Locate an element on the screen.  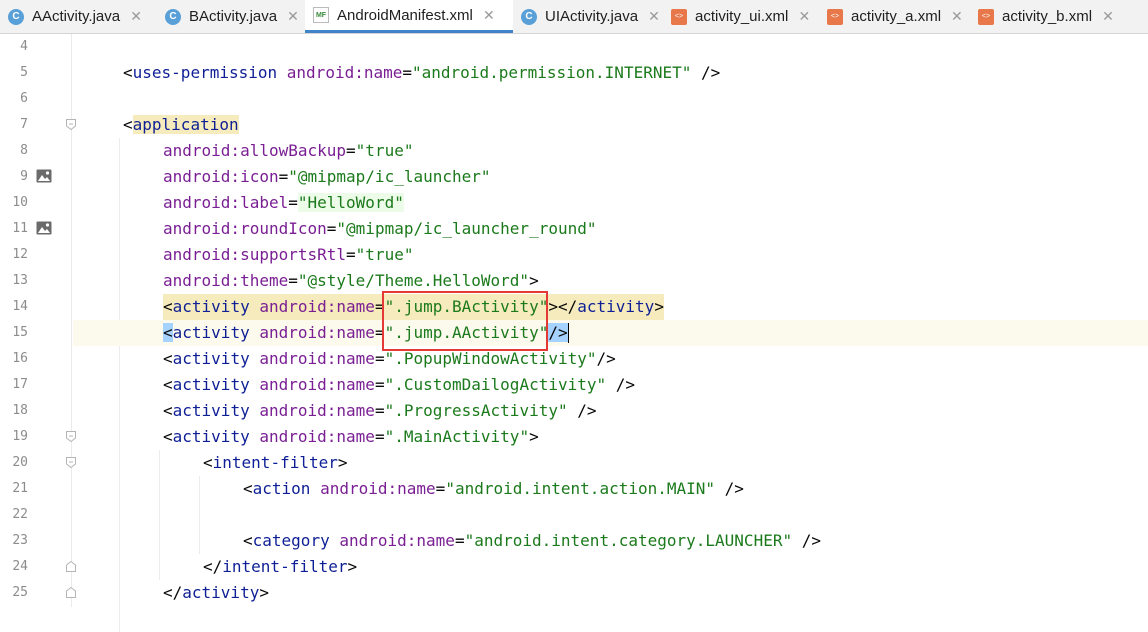
code-text: </activity> is located at coordinates (216, 593).